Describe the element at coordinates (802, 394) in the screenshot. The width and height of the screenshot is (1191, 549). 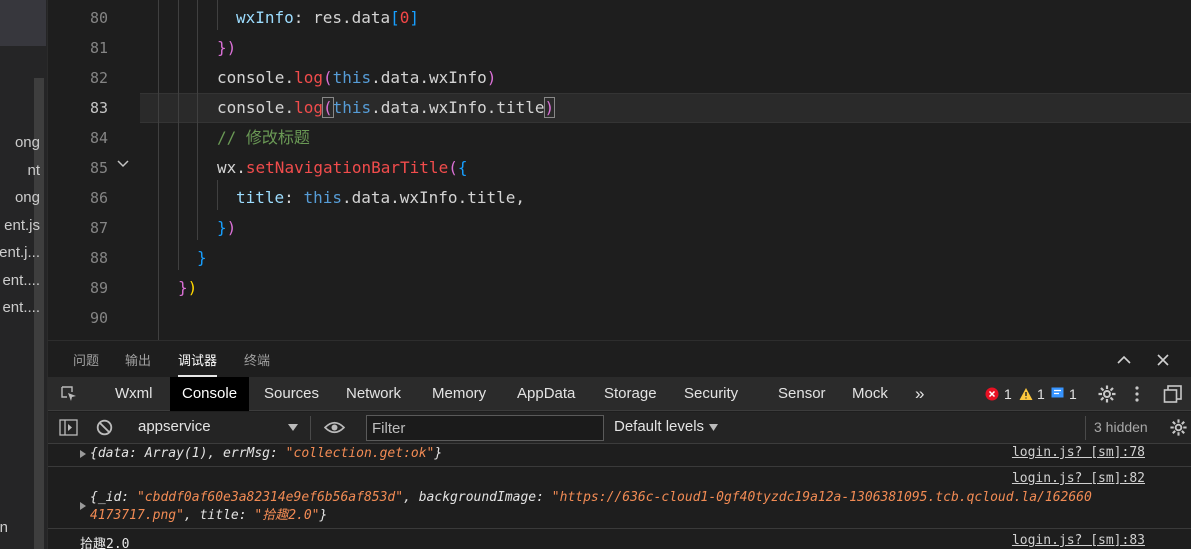
I see `tab-sensor: Sensor` at that location.